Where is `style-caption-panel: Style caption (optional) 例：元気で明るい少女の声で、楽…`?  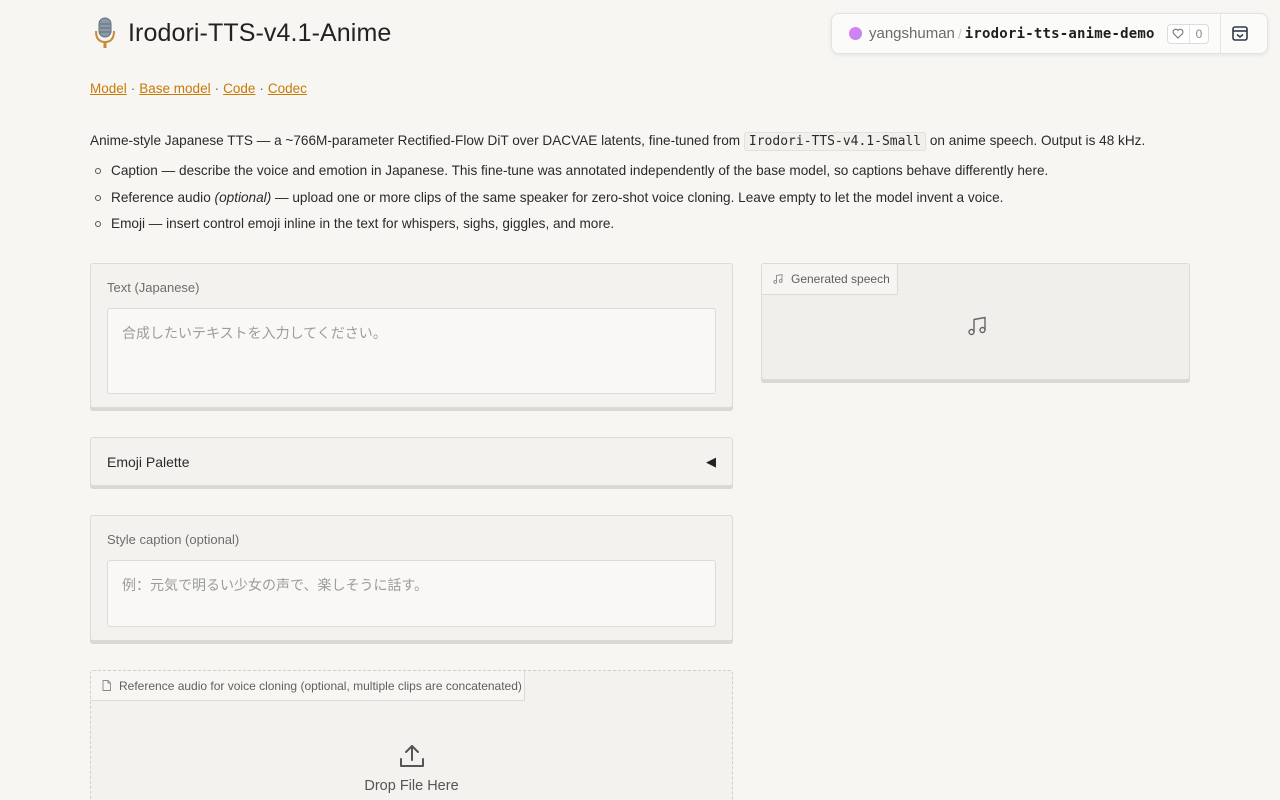 style-caption-panel: Style caption (optional) 例：元気で明るい少女の声で、楽… is located at coordinates (411, 578).